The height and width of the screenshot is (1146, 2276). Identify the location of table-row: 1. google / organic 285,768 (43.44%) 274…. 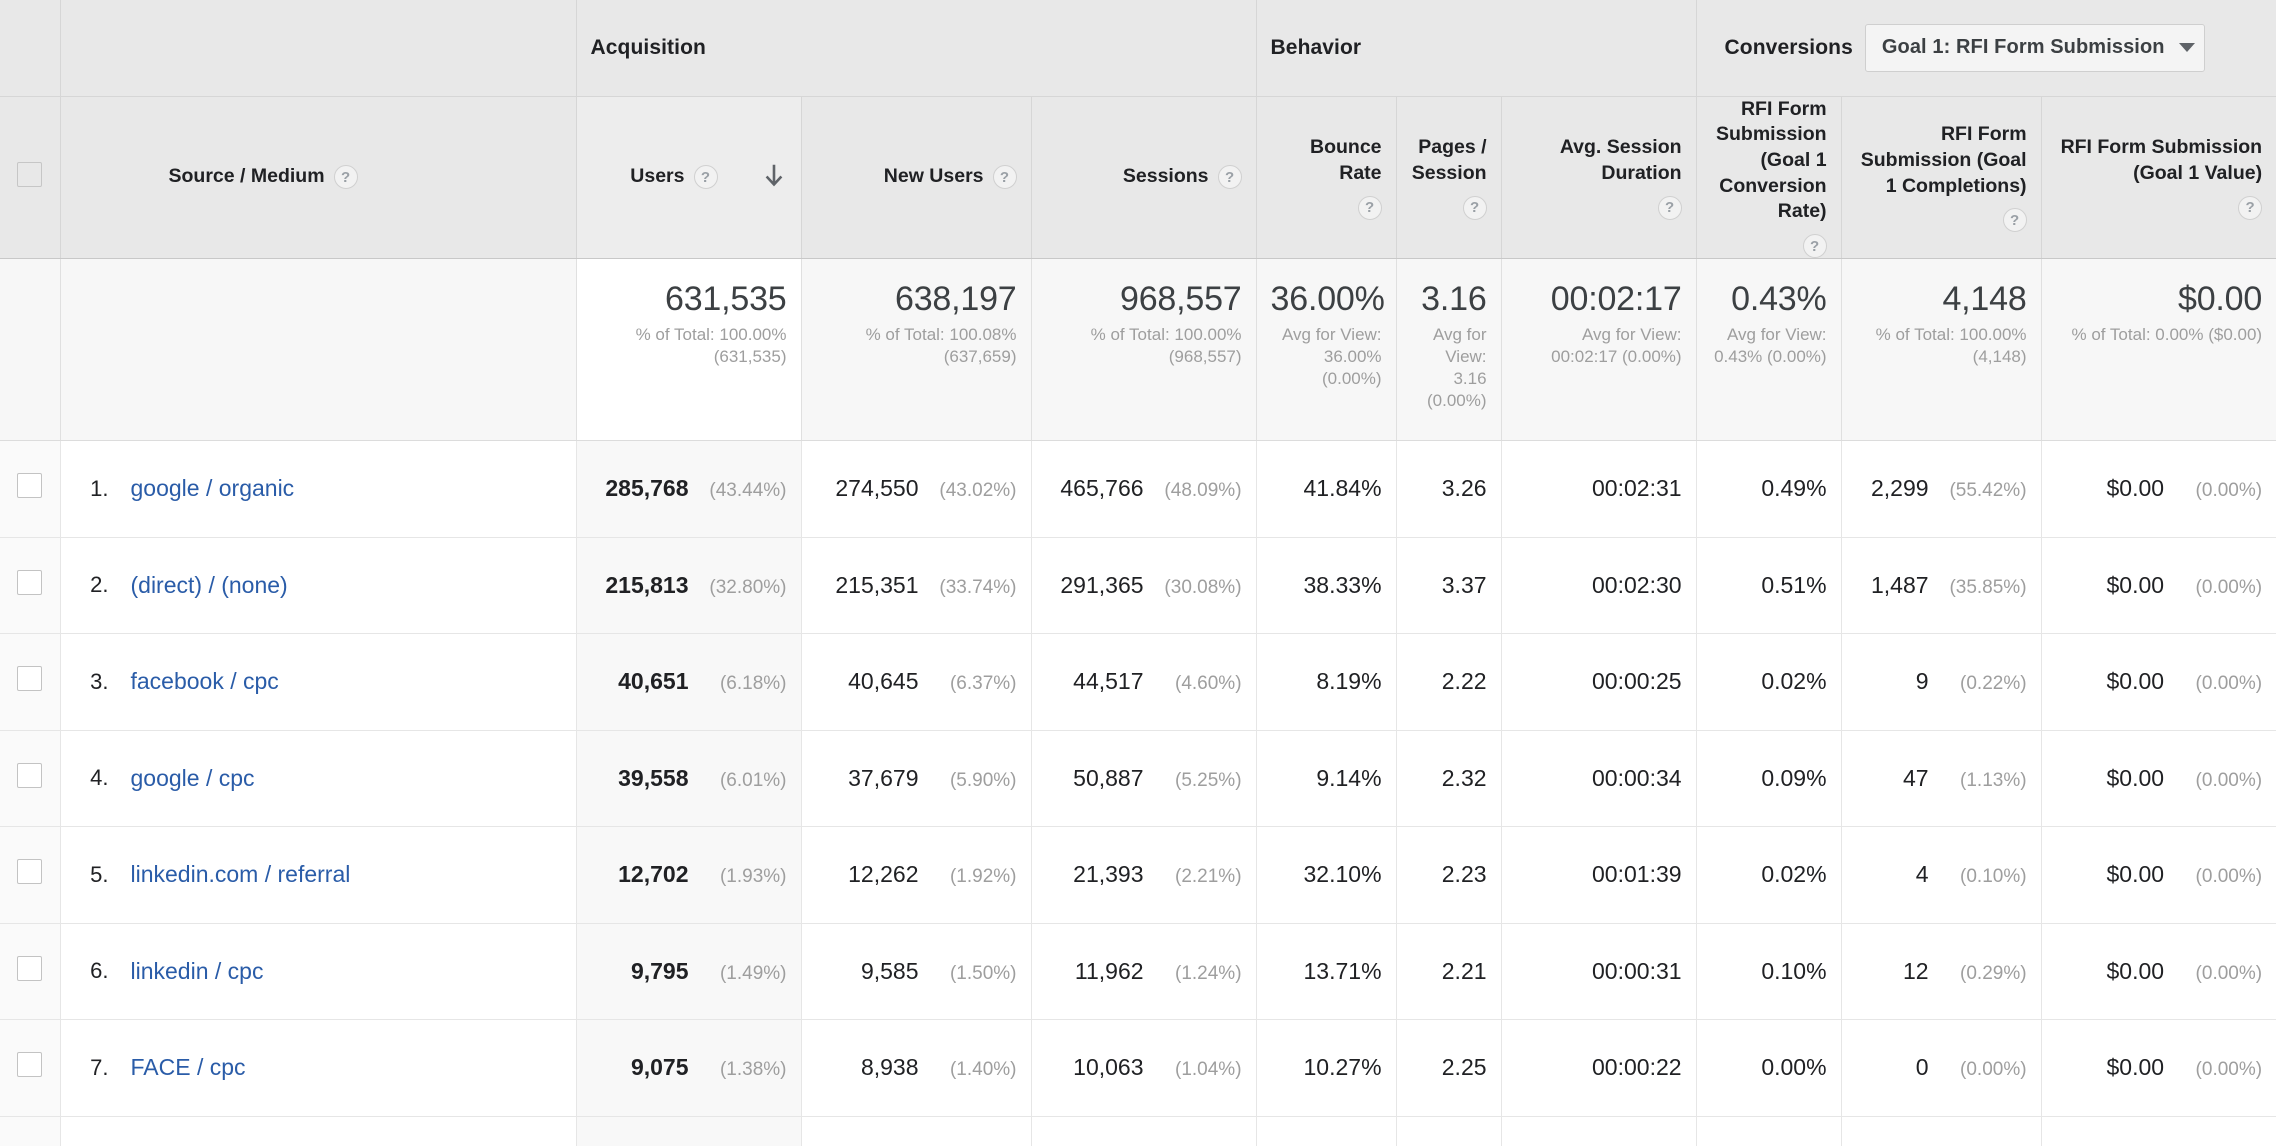
(1138, 489).